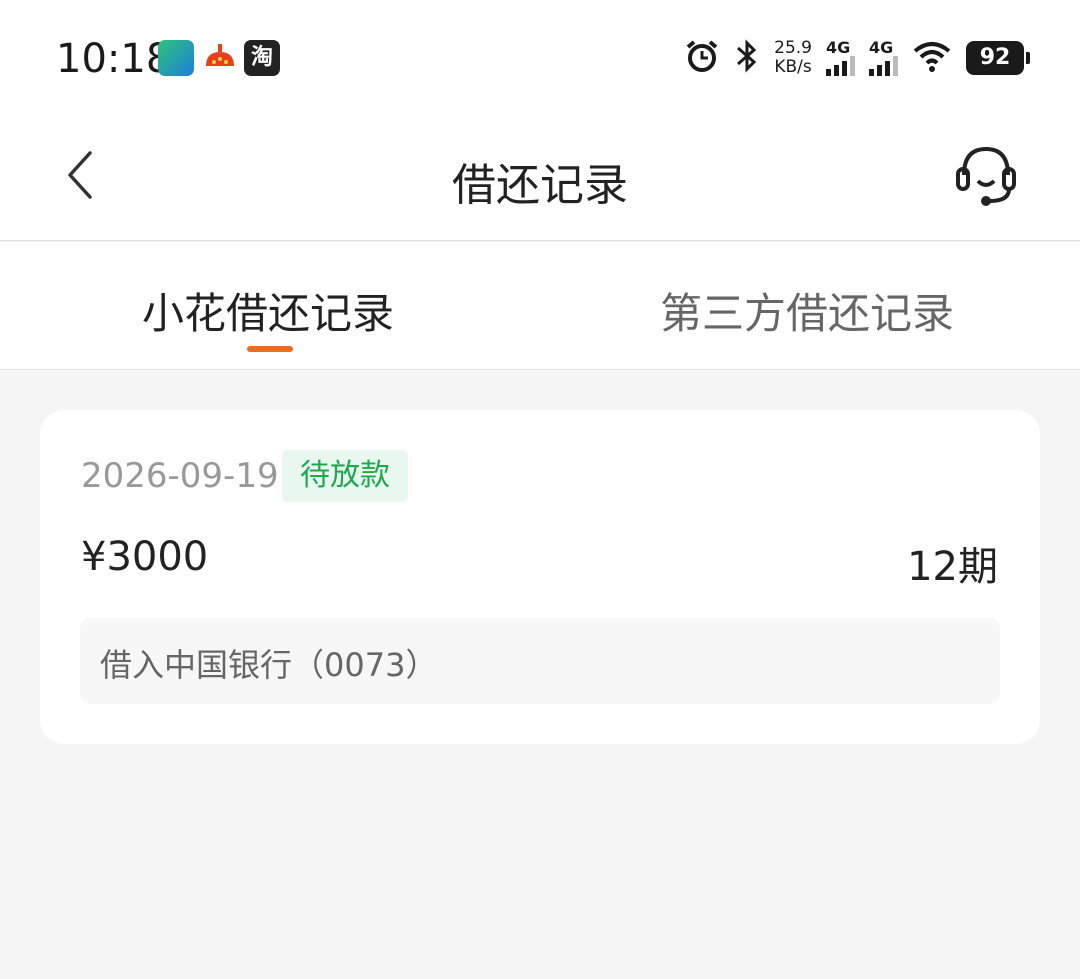  What do you see at coordinates (881, 47) in the screenshot?
I see `sim2-label: 4G` at bounding box center [881, 47].